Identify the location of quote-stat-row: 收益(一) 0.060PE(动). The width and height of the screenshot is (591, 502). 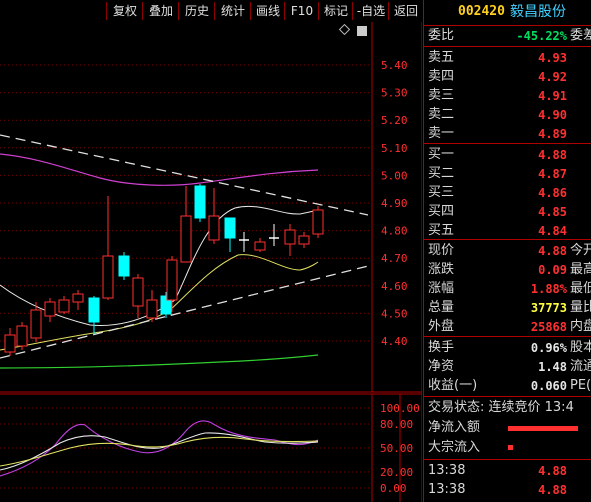
(507, 386).